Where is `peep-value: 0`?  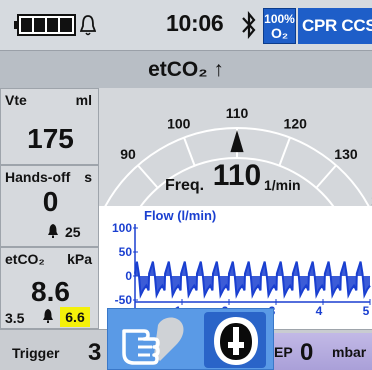 peep-value: 0 is located at coordinates (307, 352).